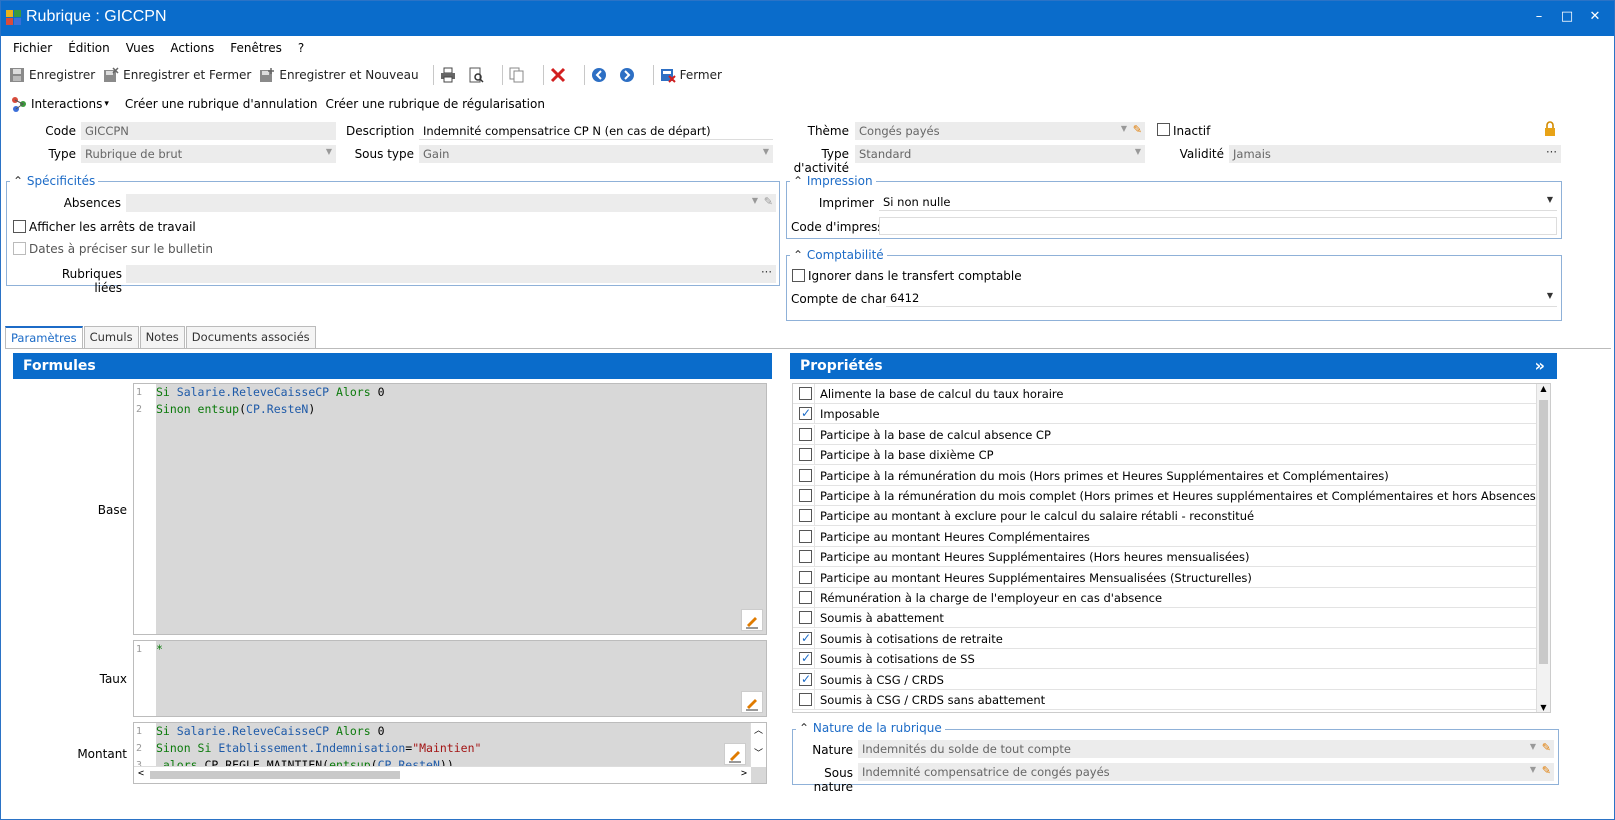 This screenshot has height=820, width=1615. I want to click on copy-button, so click(519, 75).